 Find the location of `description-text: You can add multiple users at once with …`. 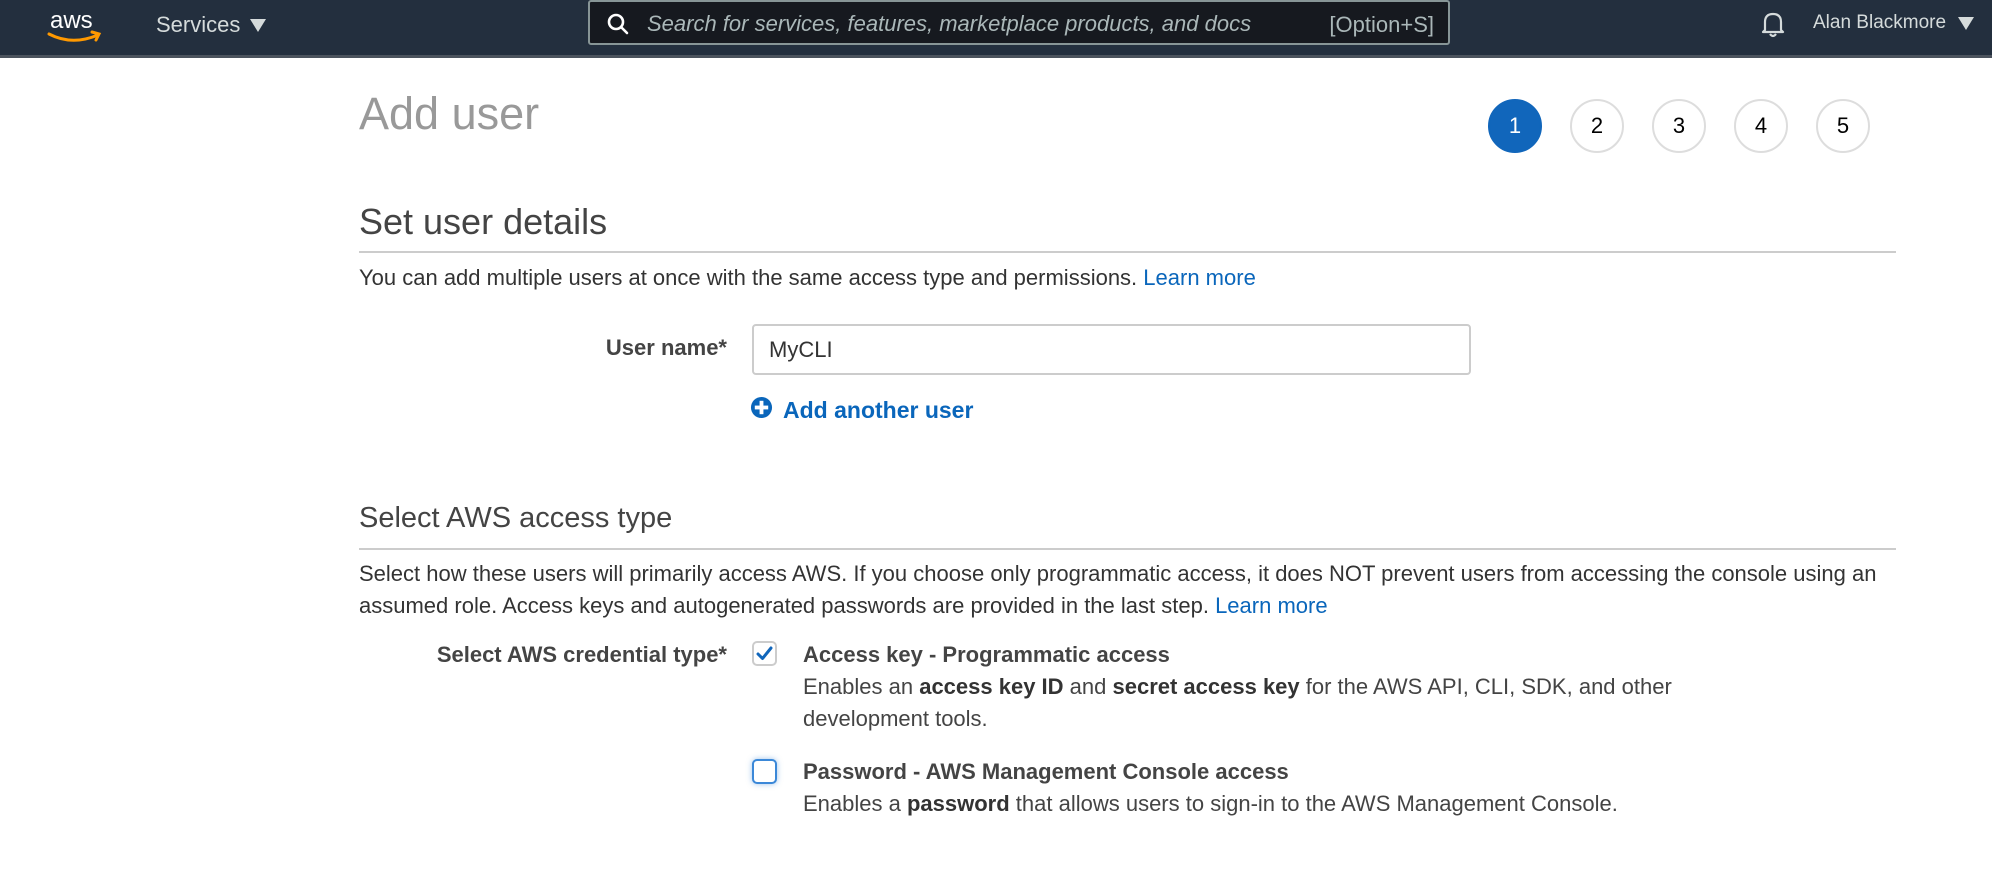

description-text: You can add multiple users at once with … is located at coordinates (748, 277).